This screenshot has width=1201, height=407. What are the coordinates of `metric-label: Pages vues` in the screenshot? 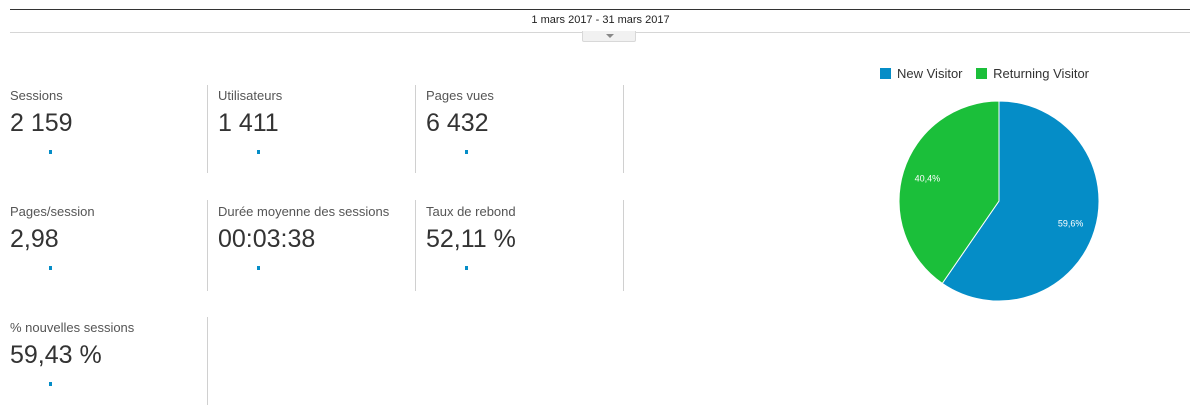 It's located at (460, 95).